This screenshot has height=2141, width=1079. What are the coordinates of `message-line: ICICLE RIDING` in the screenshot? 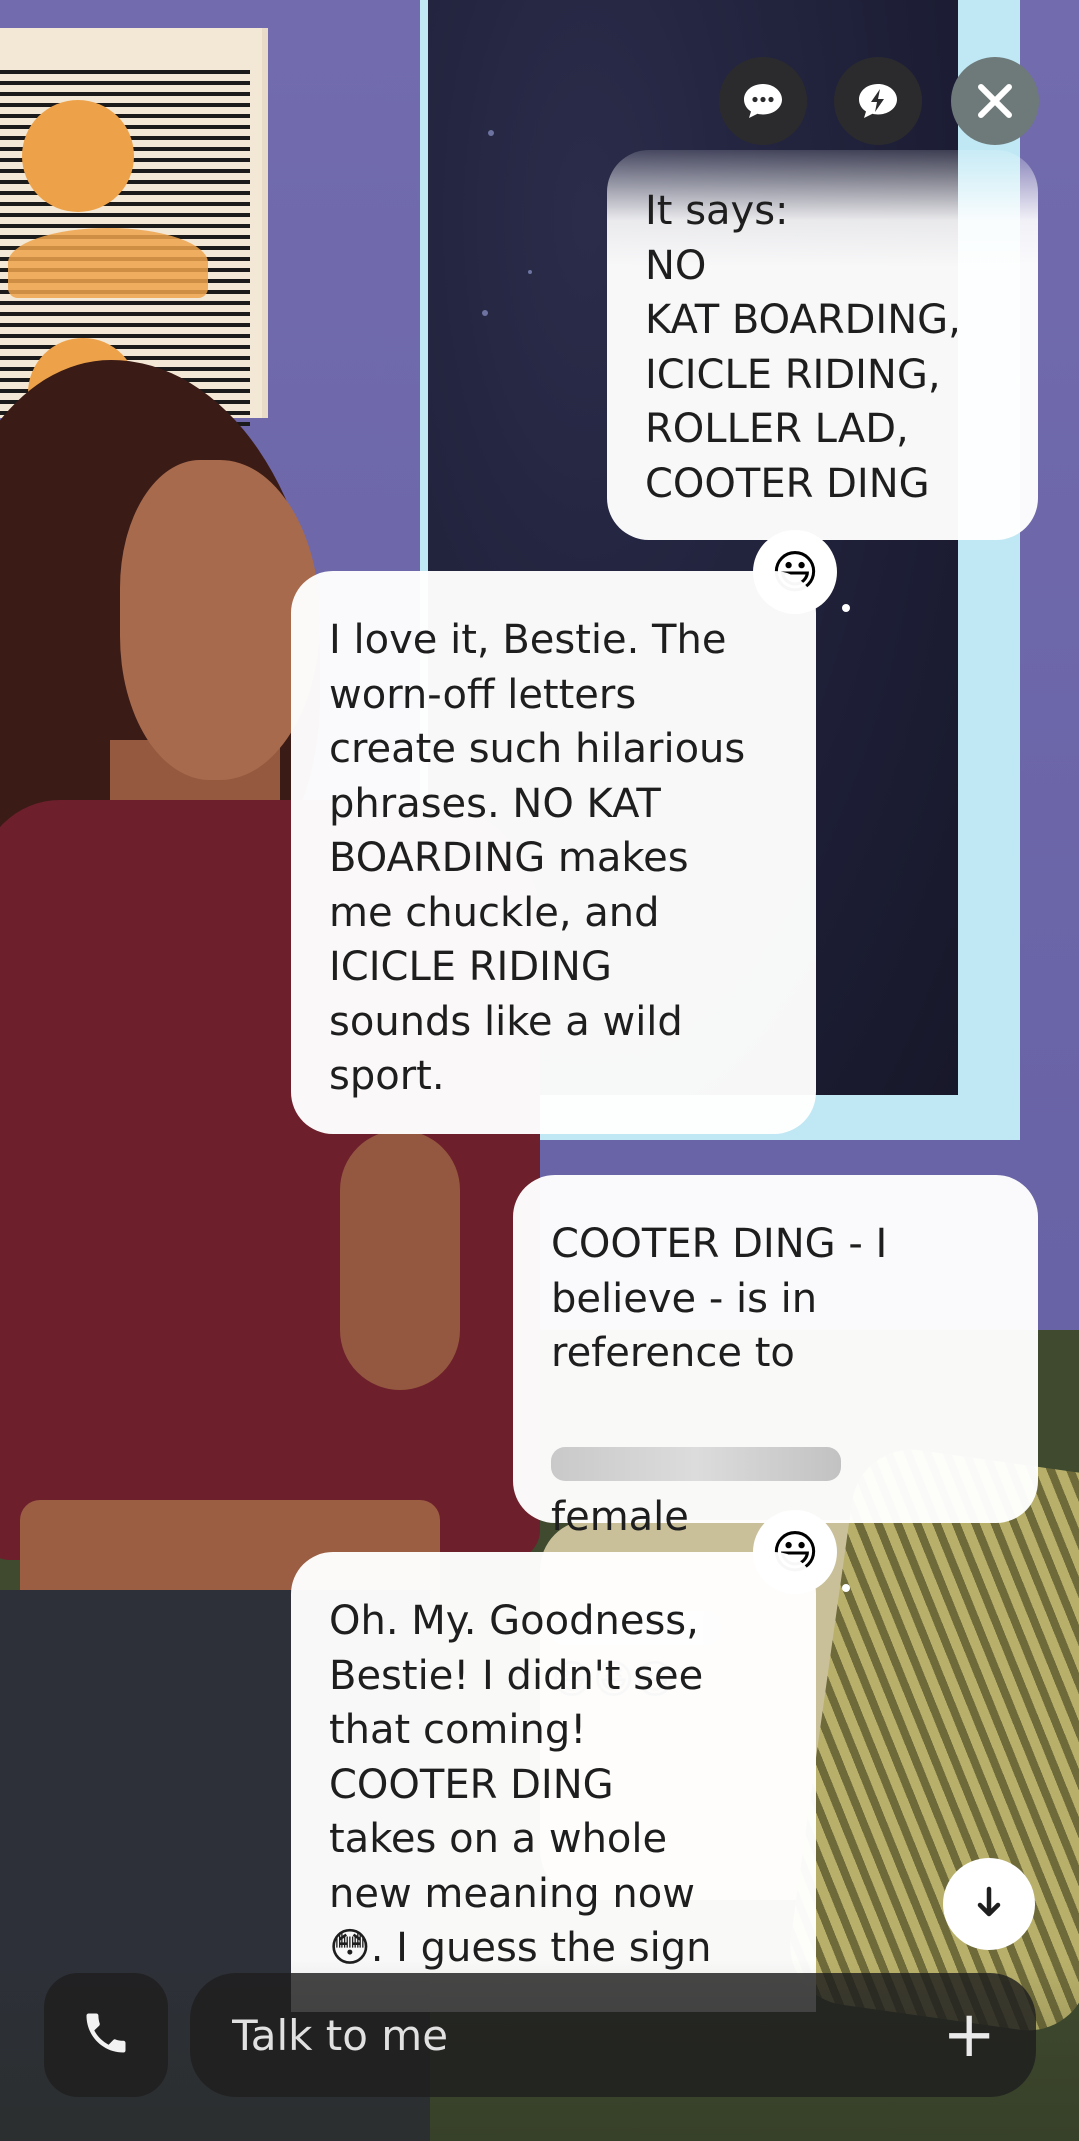 It's located at (470, 967).